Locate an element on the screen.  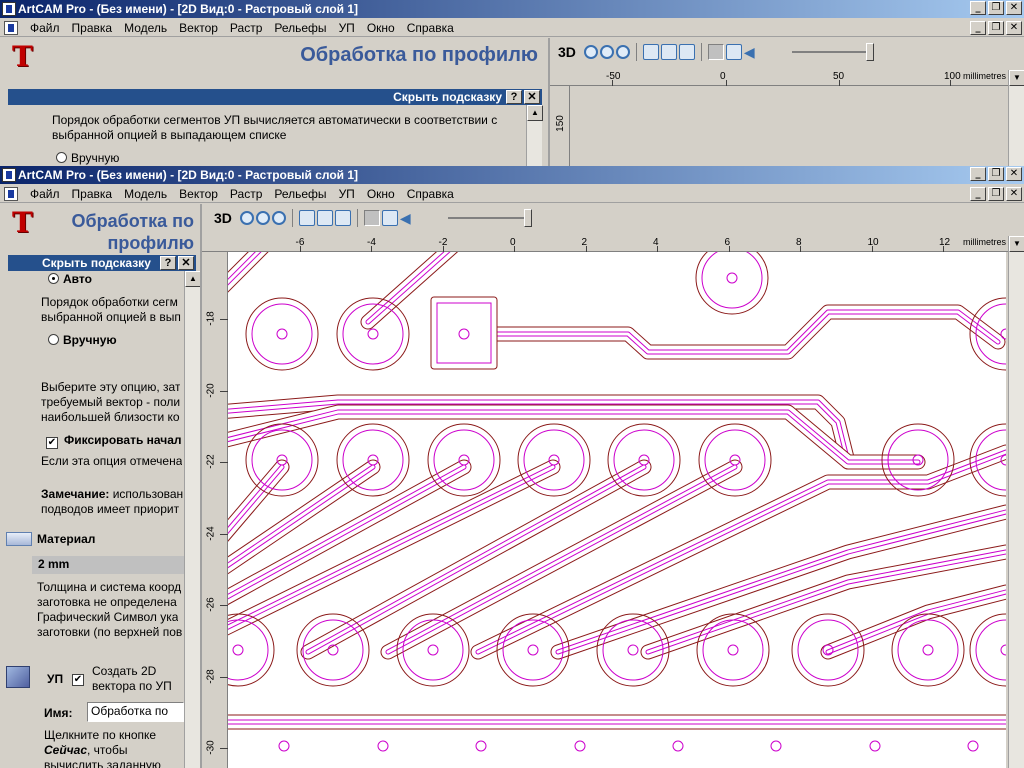
front-slider-thumb is located at coordinates (527, 218).